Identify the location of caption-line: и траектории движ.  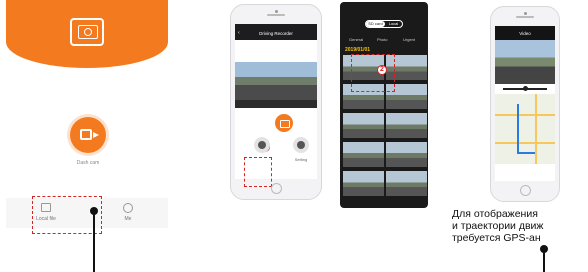
(498, 226).